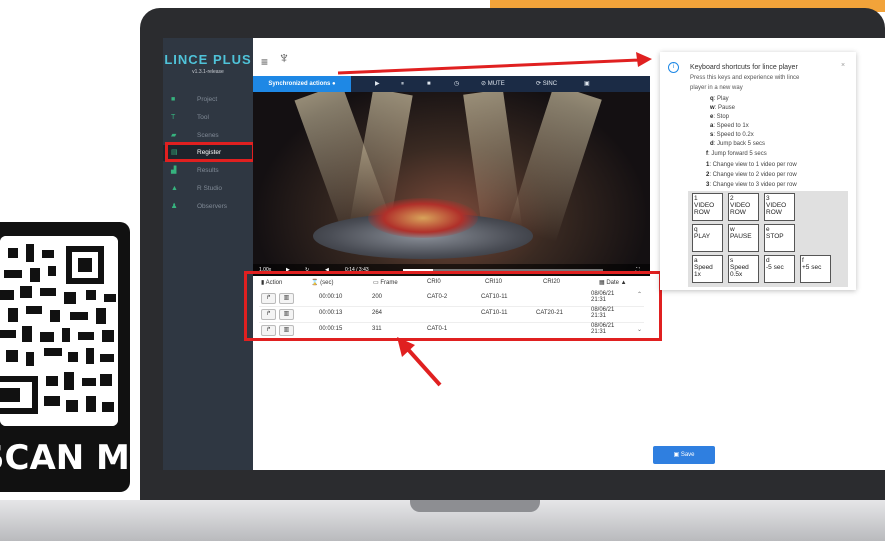  What do you see at coordinates (422, 365) in the screenshot?
I see `arrow-line-bottom` at bounding box center [422, 365].